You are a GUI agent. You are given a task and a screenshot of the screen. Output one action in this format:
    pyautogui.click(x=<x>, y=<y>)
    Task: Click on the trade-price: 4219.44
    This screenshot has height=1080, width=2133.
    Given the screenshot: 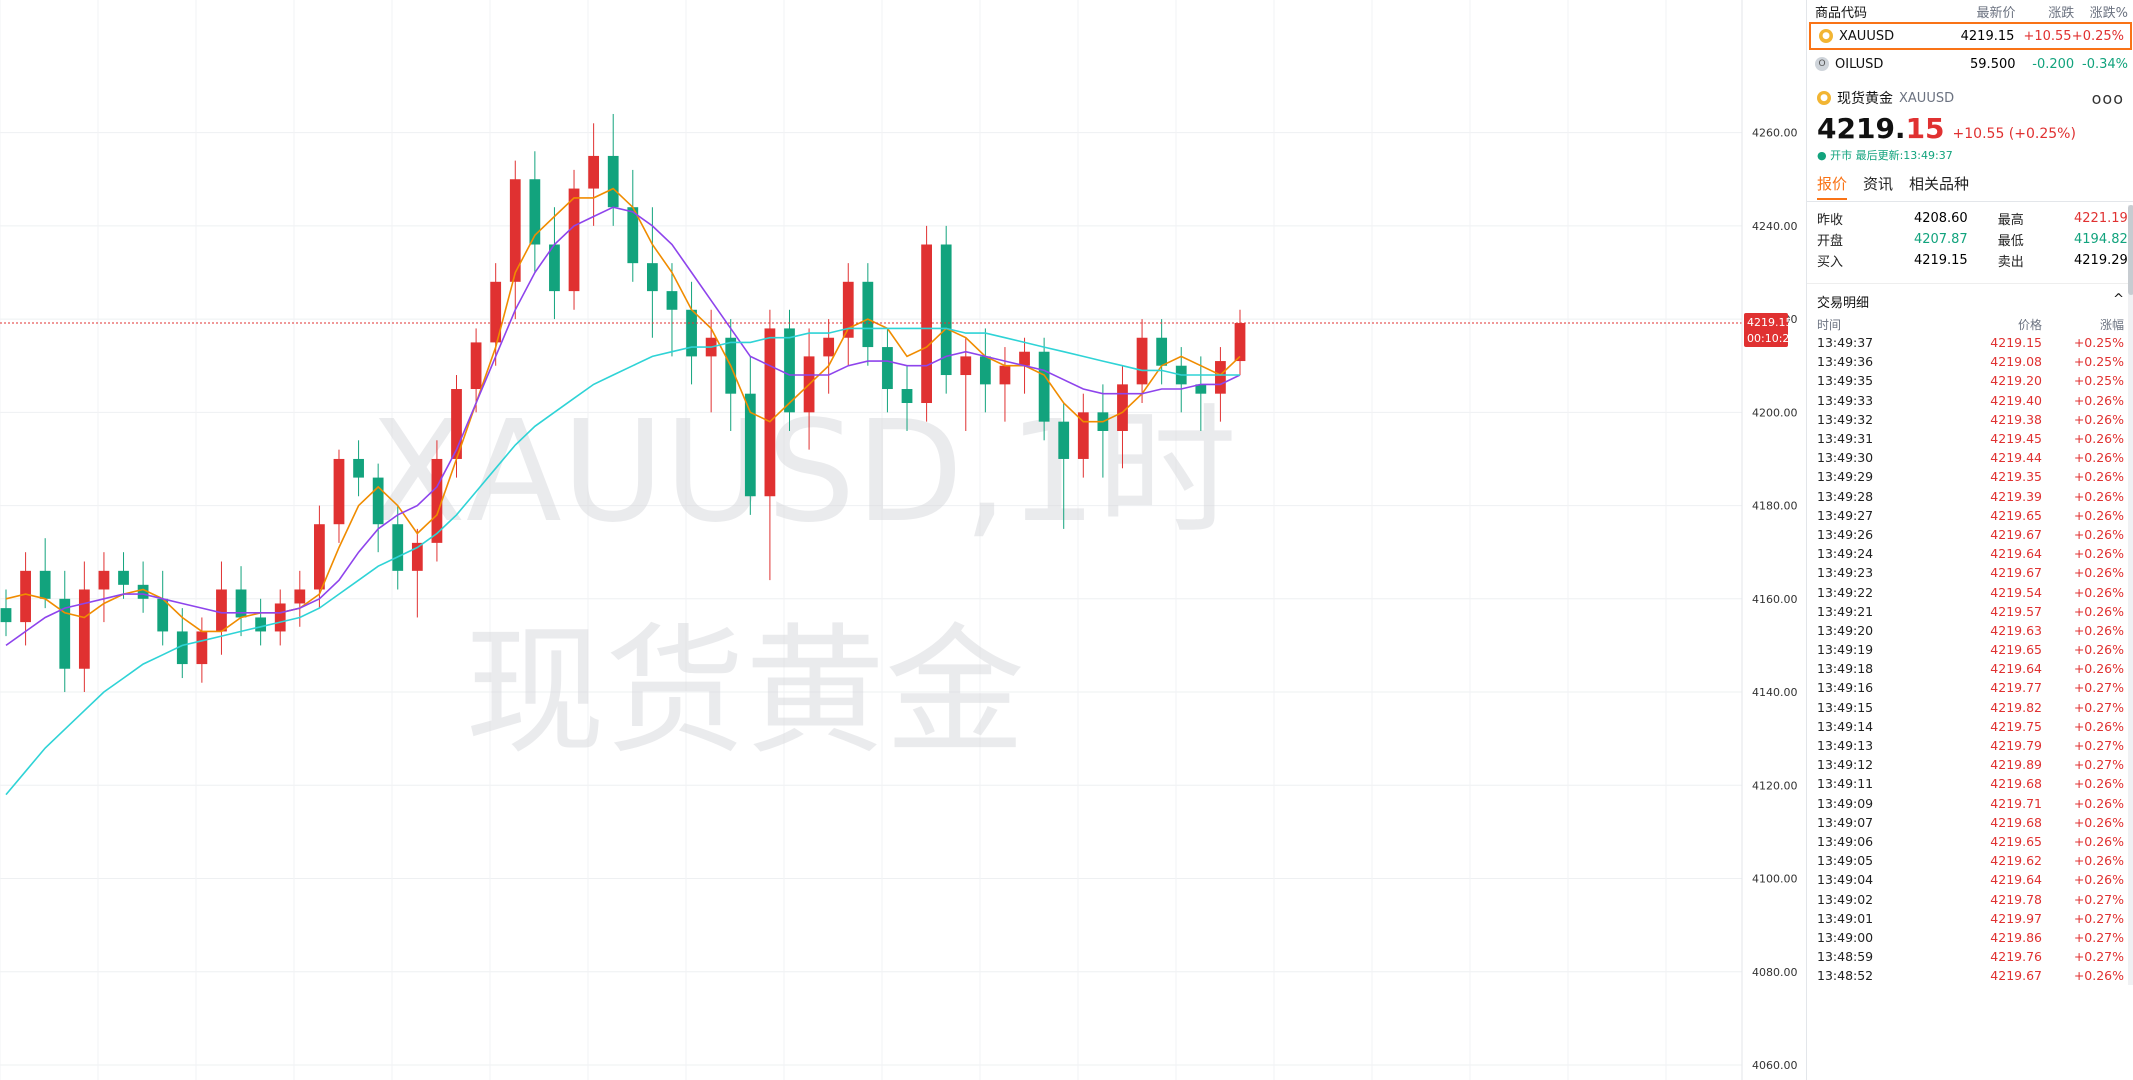 What is the action you would take?
    pyautogui.click(x=2016, y=458)
    